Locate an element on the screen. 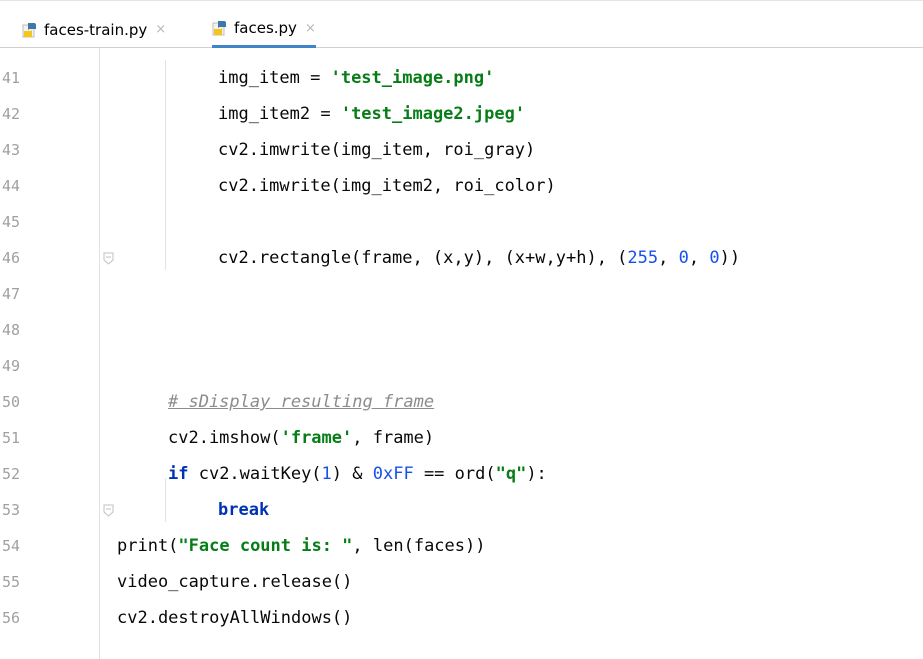 This screenshot has width=923, height=659. tab-label: faces.py is located at coordinates (265, 28).